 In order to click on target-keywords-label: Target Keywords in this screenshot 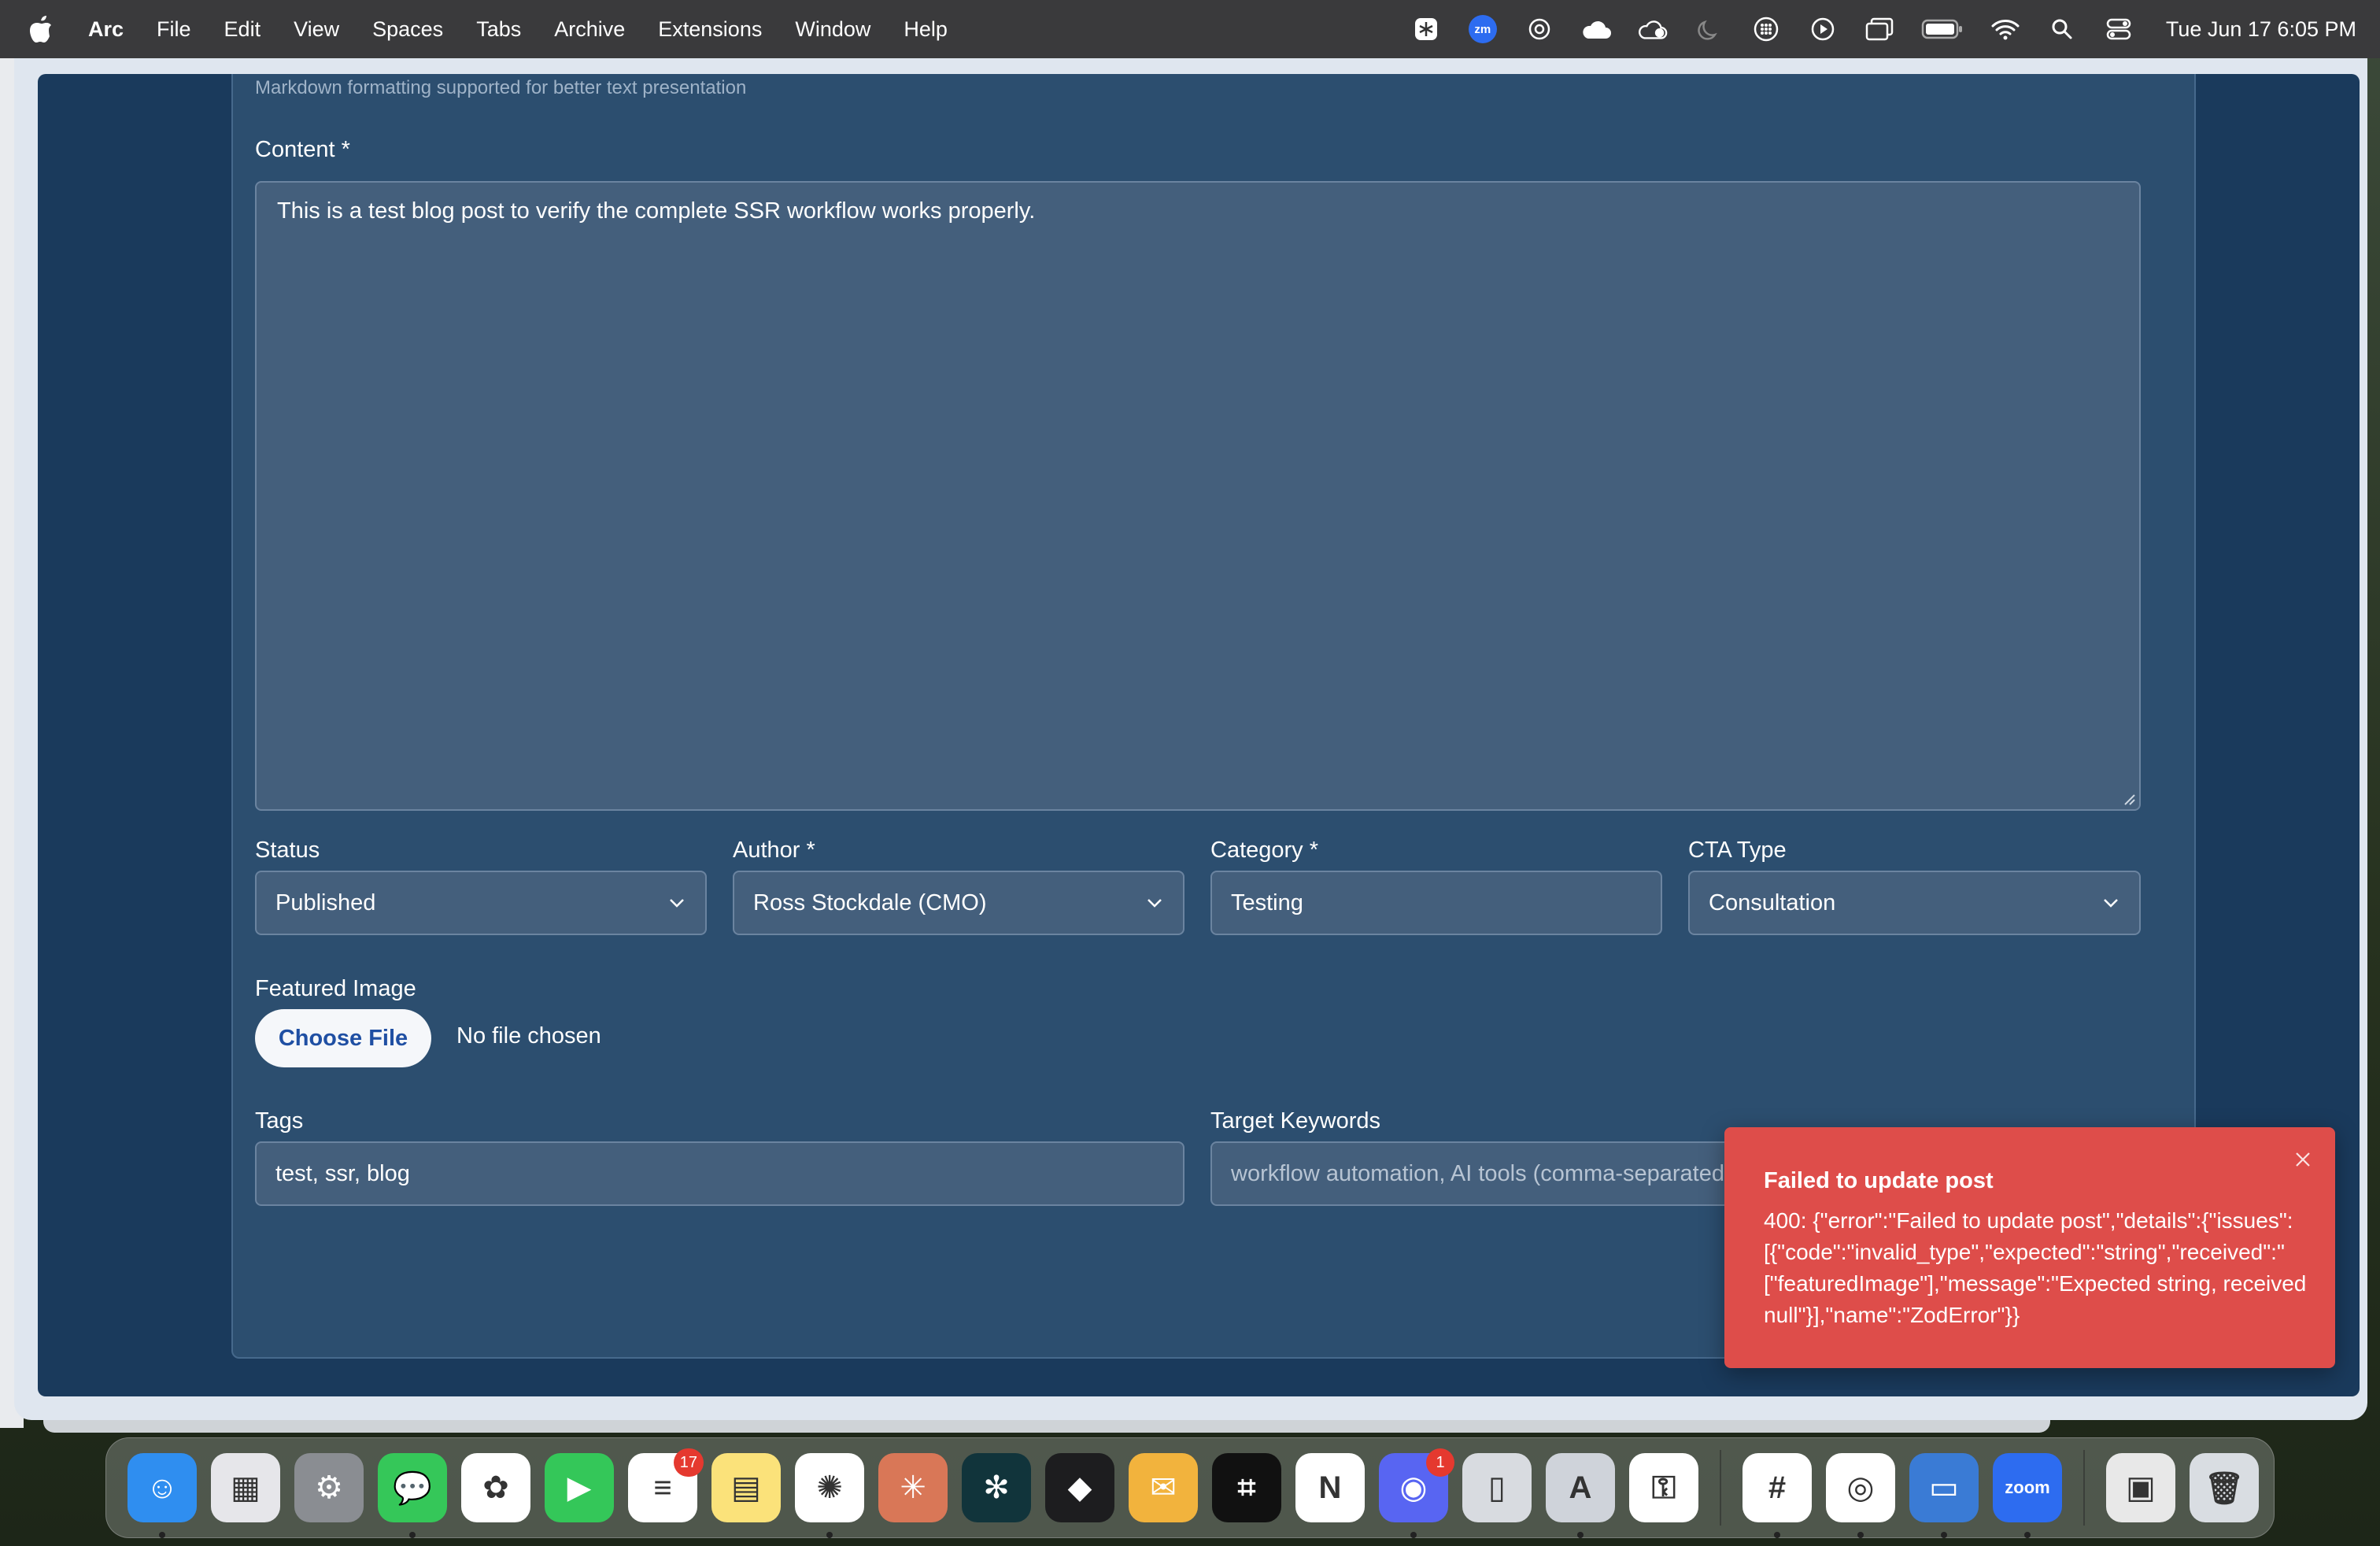, I will do `click(1295, 1121)`.